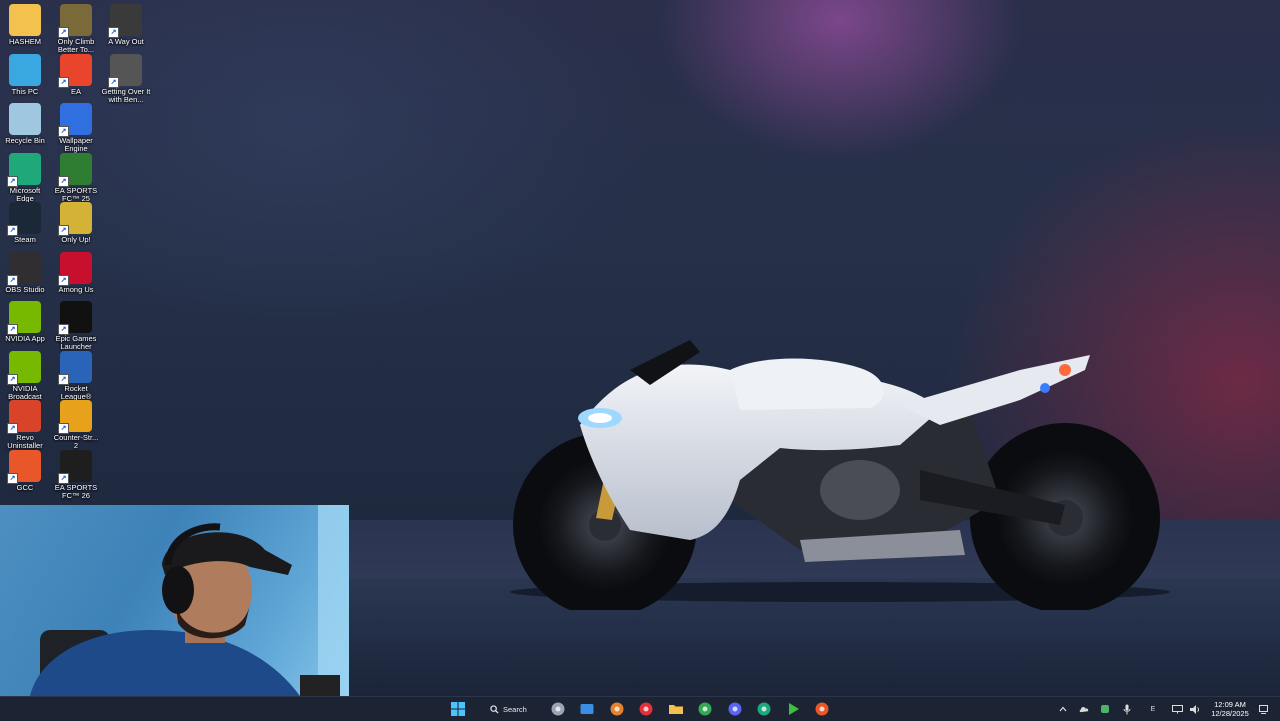 Image resolution: width=1280 pixels, height=721 pixels. Describe the element at coordinates (76, 441) in the screenshot. I see `desktop-icon-label: Counter-Str... 2` at that location.